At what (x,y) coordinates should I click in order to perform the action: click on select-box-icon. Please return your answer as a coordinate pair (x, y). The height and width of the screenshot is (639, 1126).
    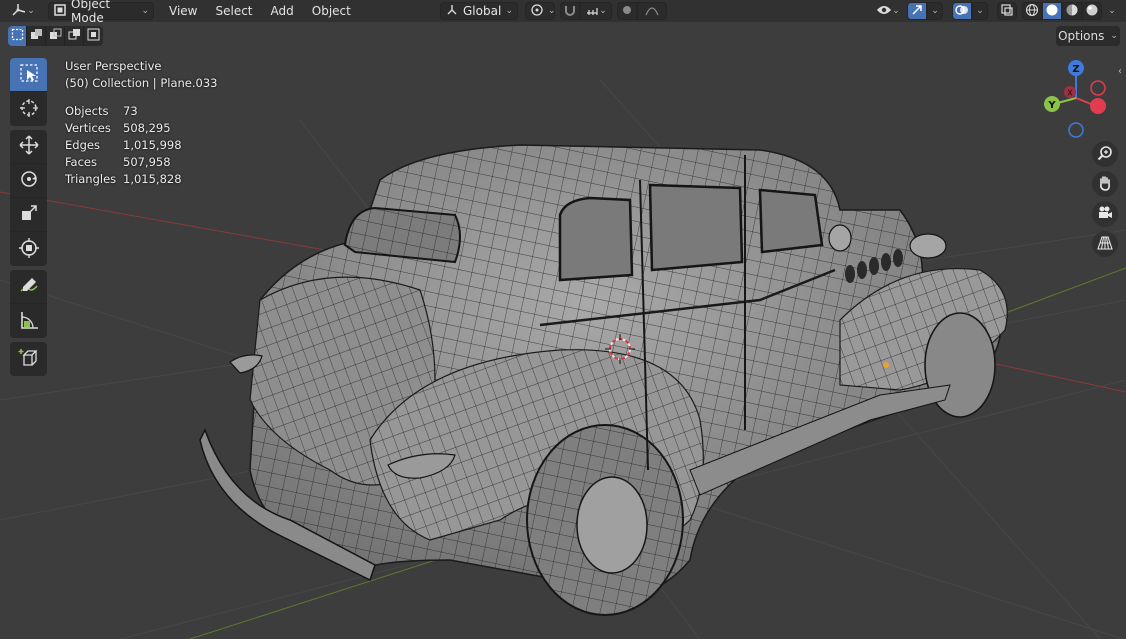
    Looking at the image, I should click on (29, 74).